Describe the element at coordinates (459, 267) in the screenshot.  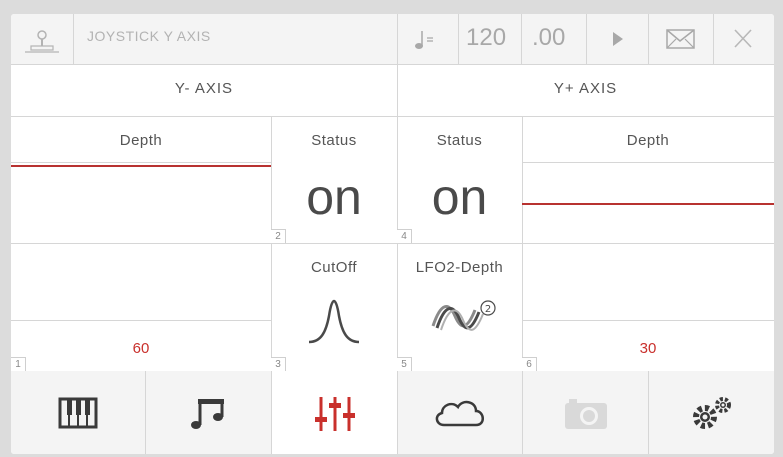
I see `lfo2-depth-label: LFO2-Depth` at that location.